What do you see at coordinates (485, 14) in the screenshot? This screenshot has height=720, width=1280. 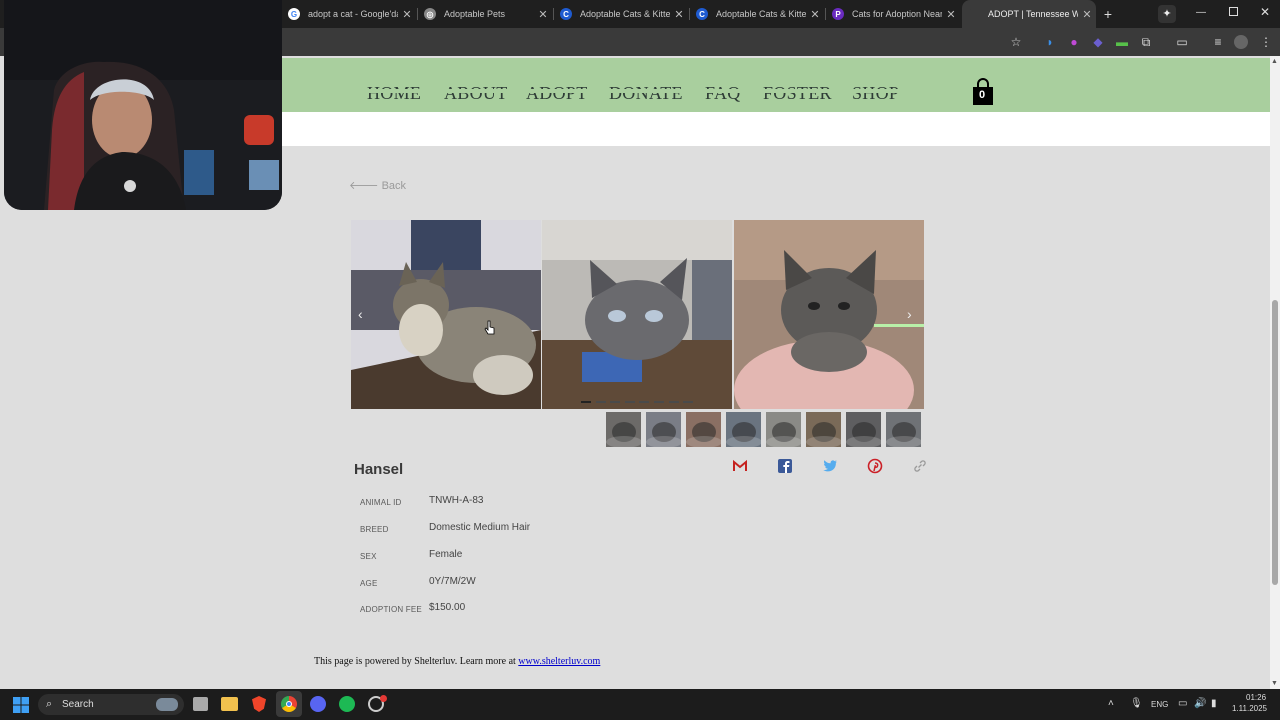 I see `browser-tab: ◎ Adoptable Pets ✕` at bounding box center [485, 14].